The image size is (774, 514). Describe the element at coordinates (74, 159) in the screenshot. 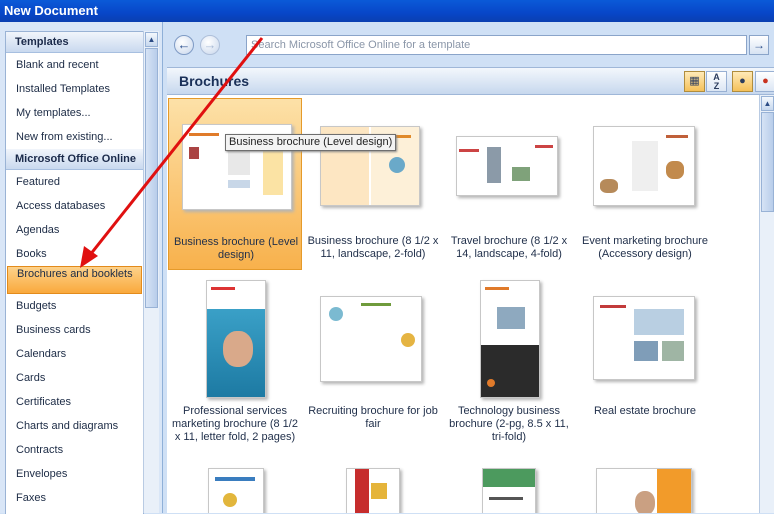

I see `office-online-section-header: Microsoft Office Online` at that location.